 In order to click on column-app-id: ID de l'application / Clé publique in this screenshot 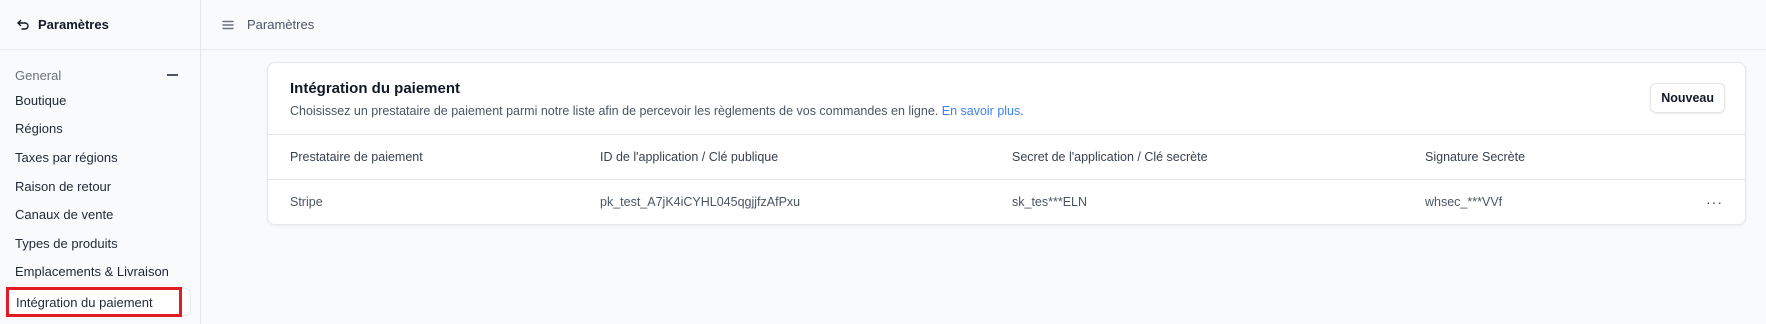, I will do `click(689, 157)`.